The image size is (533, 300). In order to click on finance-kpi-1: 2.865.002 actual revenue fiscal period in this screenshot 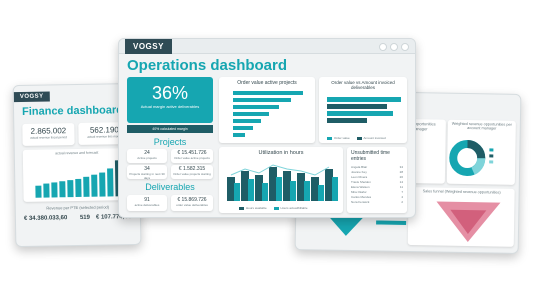, I will do `click(48, 134)`.